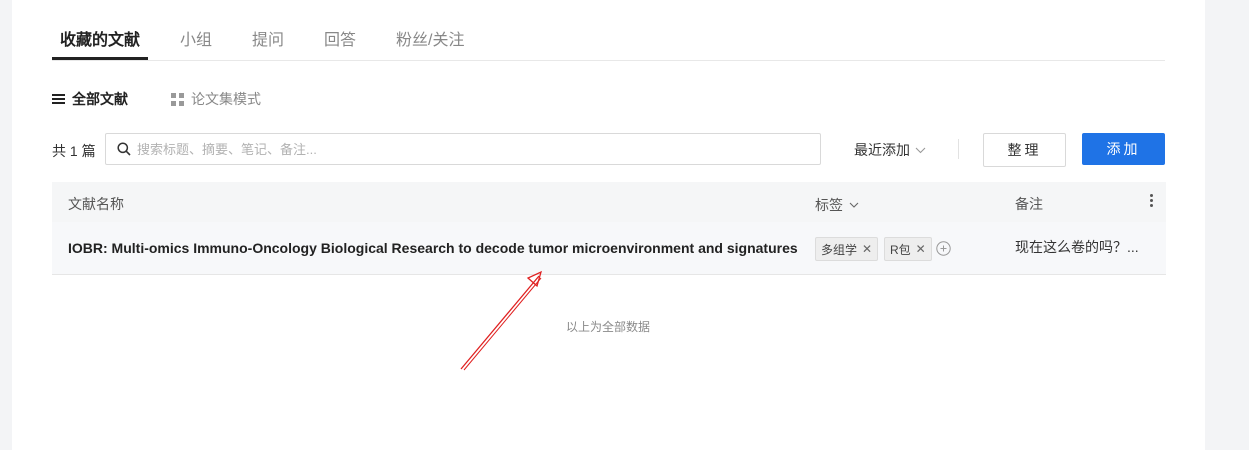 This screenshot has height=450, width=1249. What do you see at coordinates (1123, 149) in the screenshot?
I see `add-button: 添加` at bounding box center [1123, 149].